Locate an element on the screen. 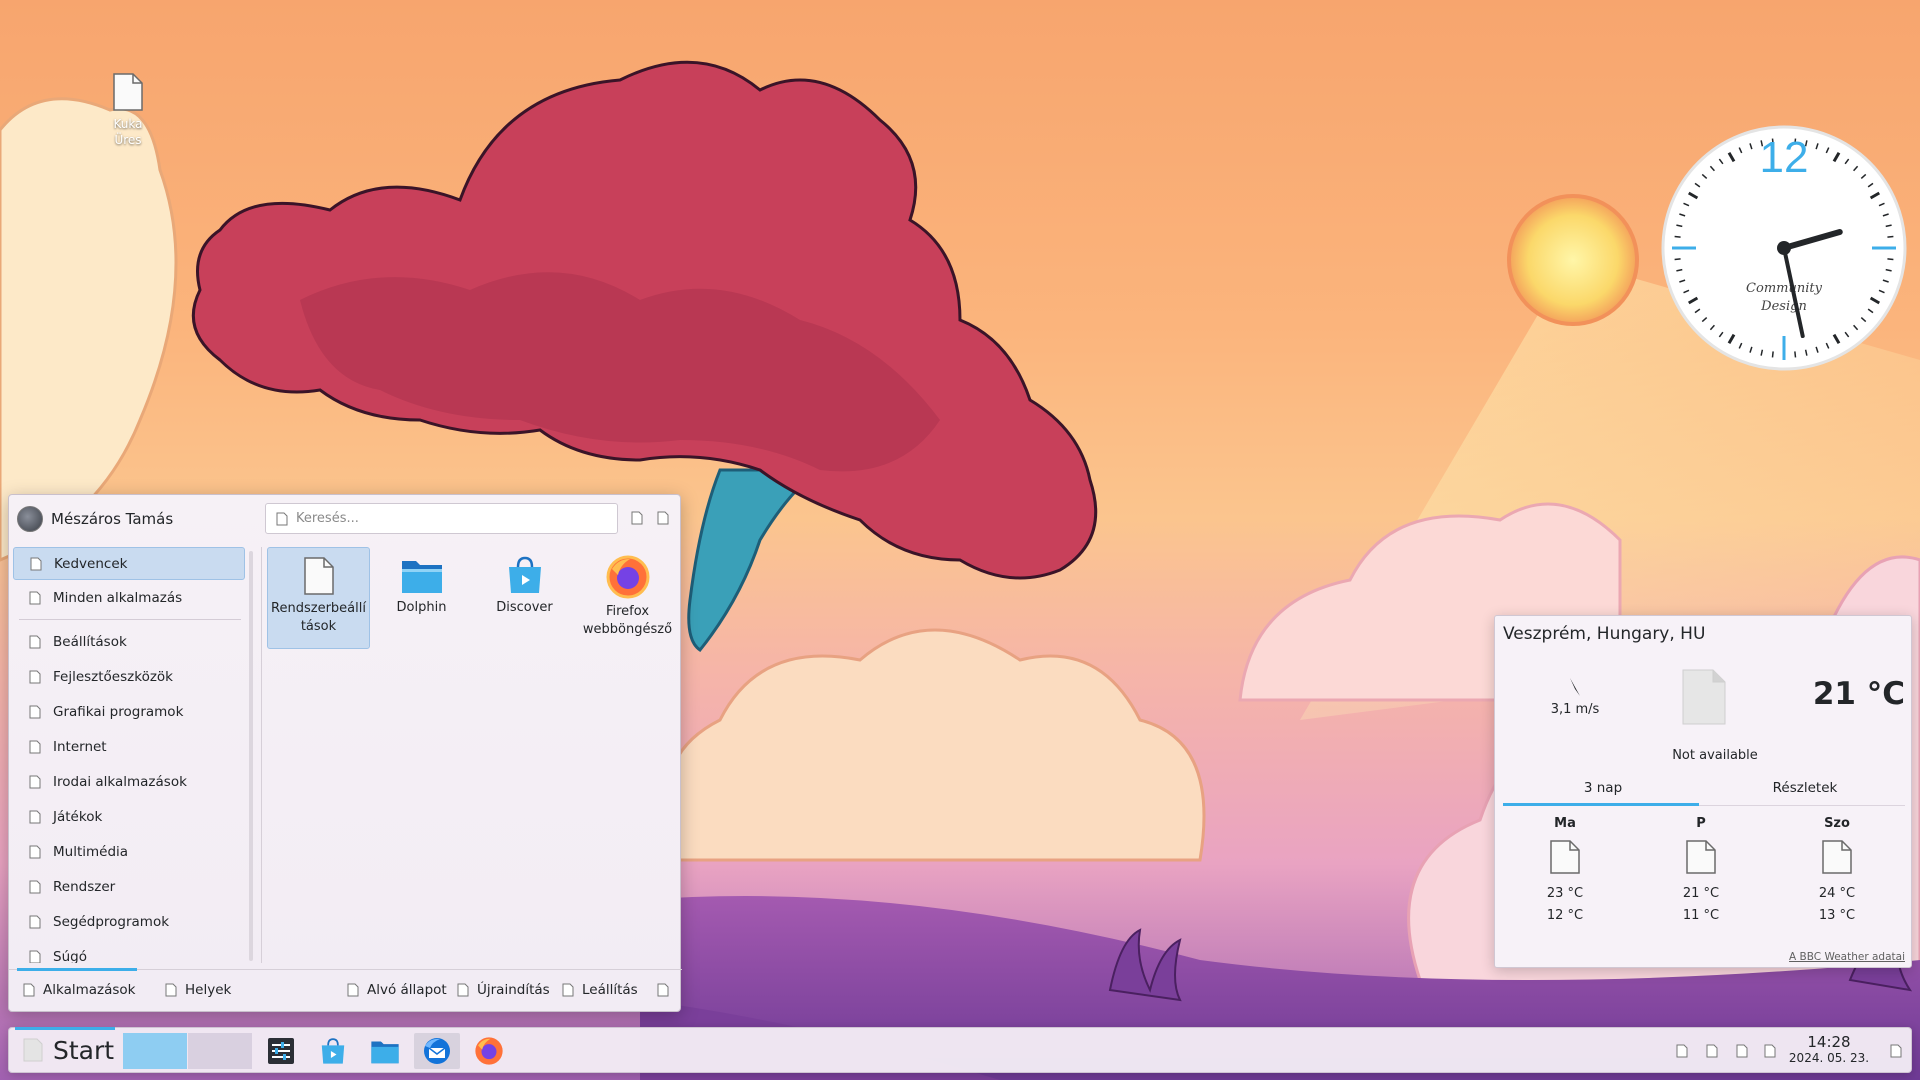 This screenshot has width=1920, height=1080. pin-icon is located at coordinates (663, 518).